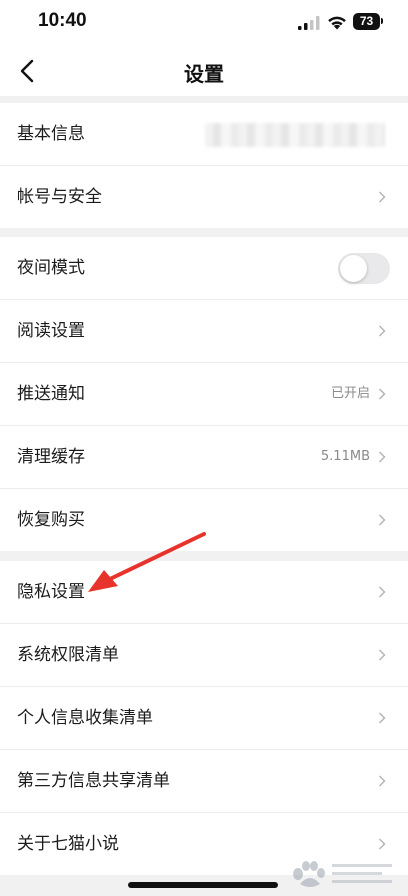 This screenshot has width=408, height=896. I want to click on battery-cap, so click(382, 21).